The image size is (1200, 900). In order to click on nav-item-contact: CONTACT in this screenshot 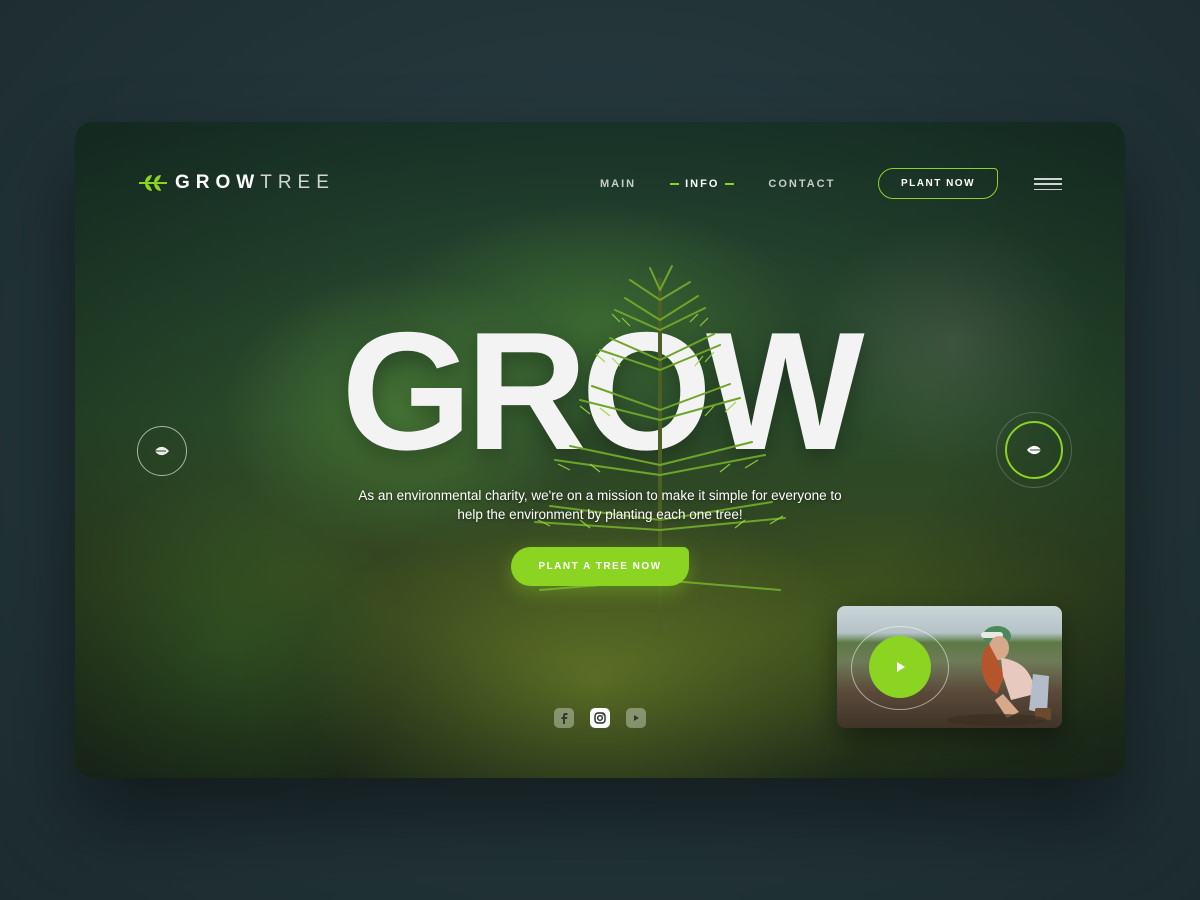, I will do `click(801, 184)`.